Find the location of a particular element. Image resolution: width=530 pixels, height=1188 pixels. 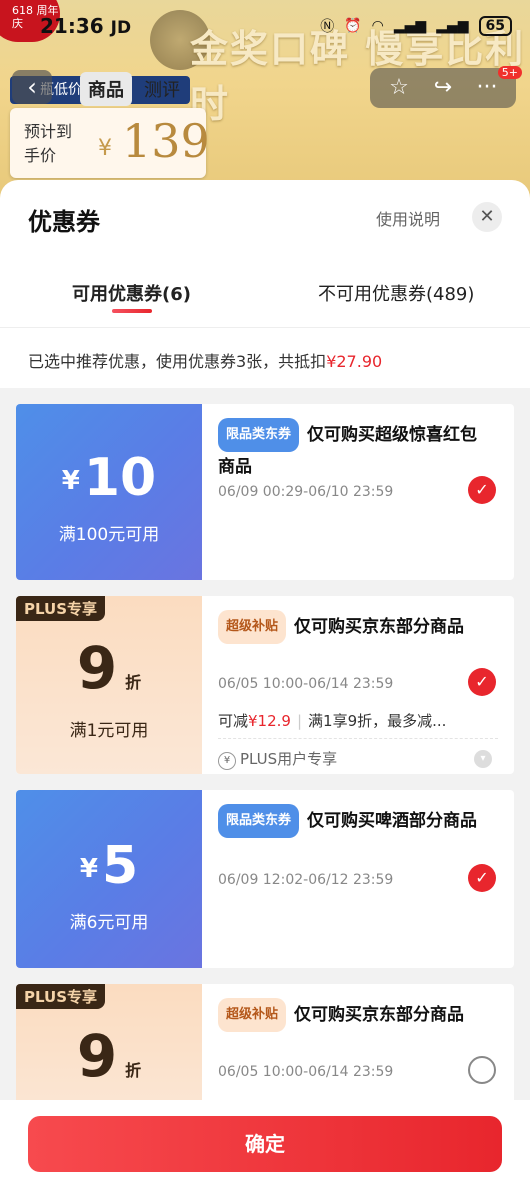

share-icon: ↪ is located at coordinates (443, 88).